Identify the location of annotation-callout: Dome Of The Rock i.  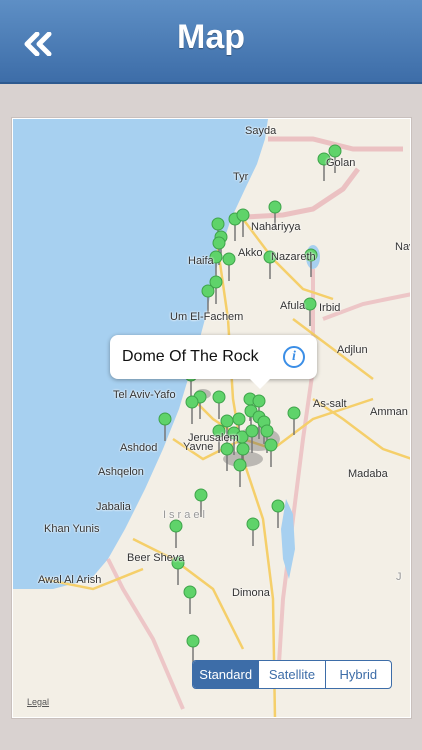
(213, 362).